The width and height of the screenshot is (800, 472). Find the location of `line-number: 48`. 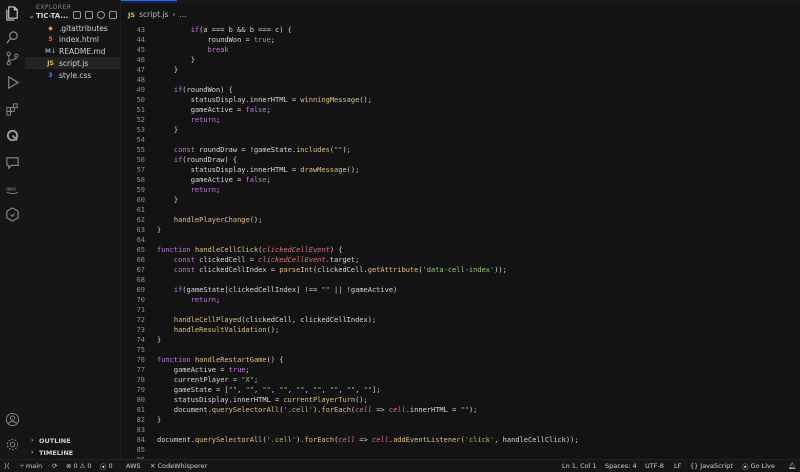

line-number: 48 is located at coordinates (140, 80).